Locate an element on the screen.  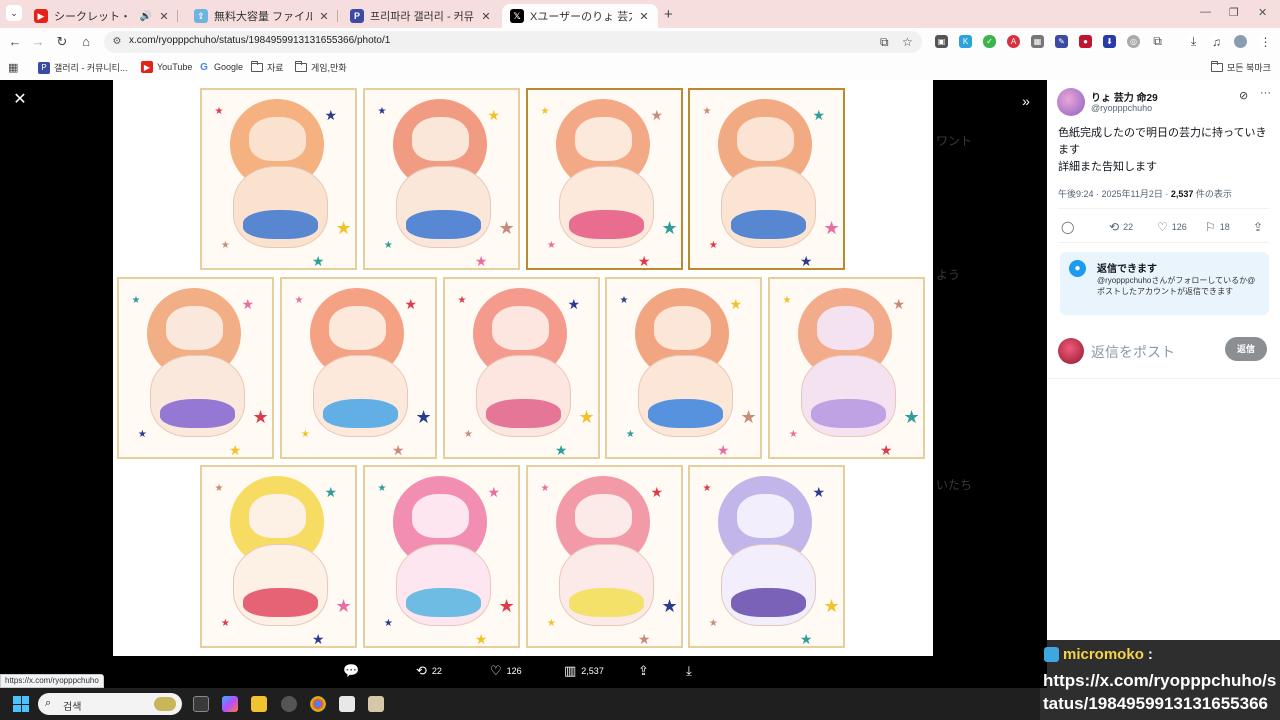
bookmark-youtube: ▶ YouTube is located at coordinates (166, 67).